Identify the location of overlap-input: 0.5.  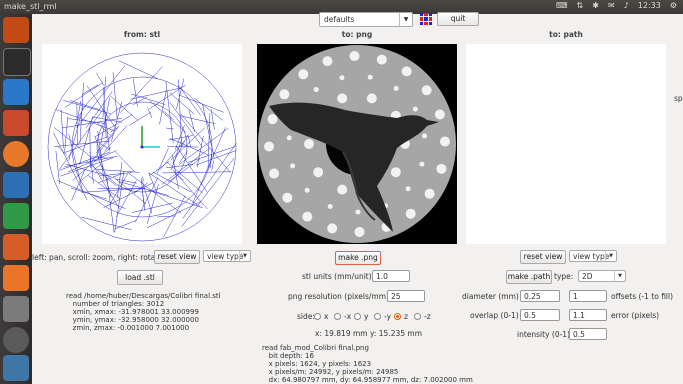
(540, 315).